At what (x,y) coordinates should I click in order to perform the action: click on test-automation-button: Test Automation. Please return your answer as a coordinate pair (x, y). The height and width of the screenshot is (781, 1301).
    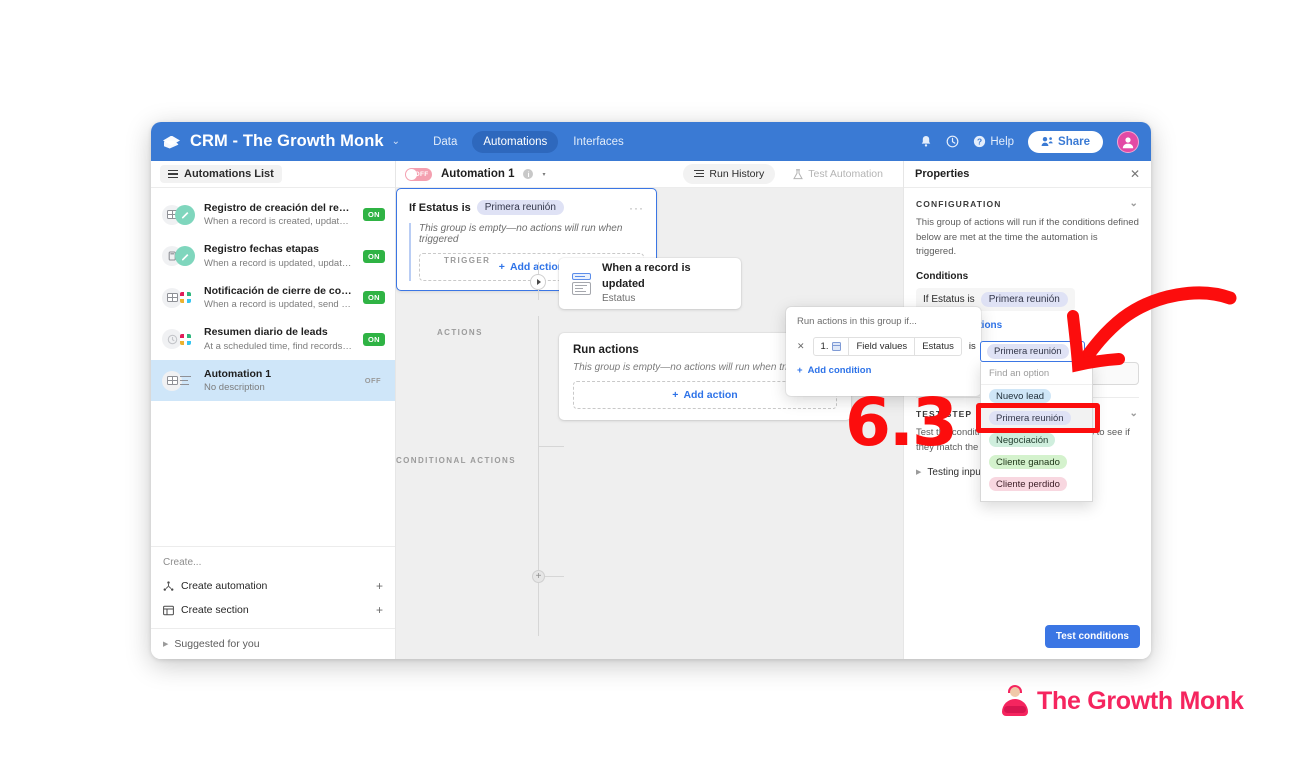
    Looking at the image, I should click on (838, 174).